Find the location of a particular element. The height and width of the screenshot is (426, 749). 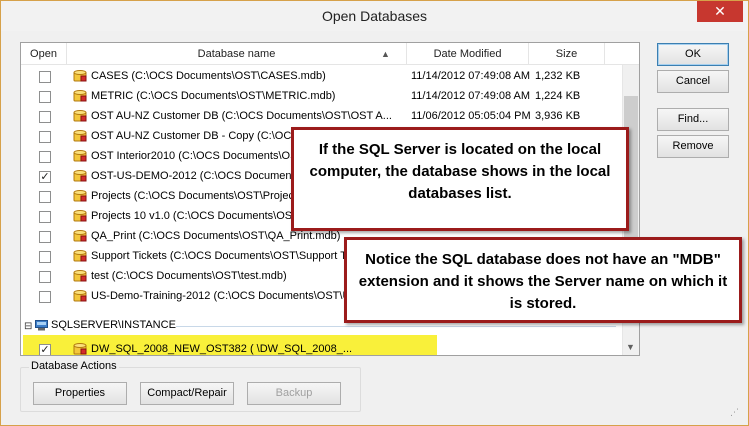

resize-grip-icon: ⋰ is located at coordinates (734, 412).